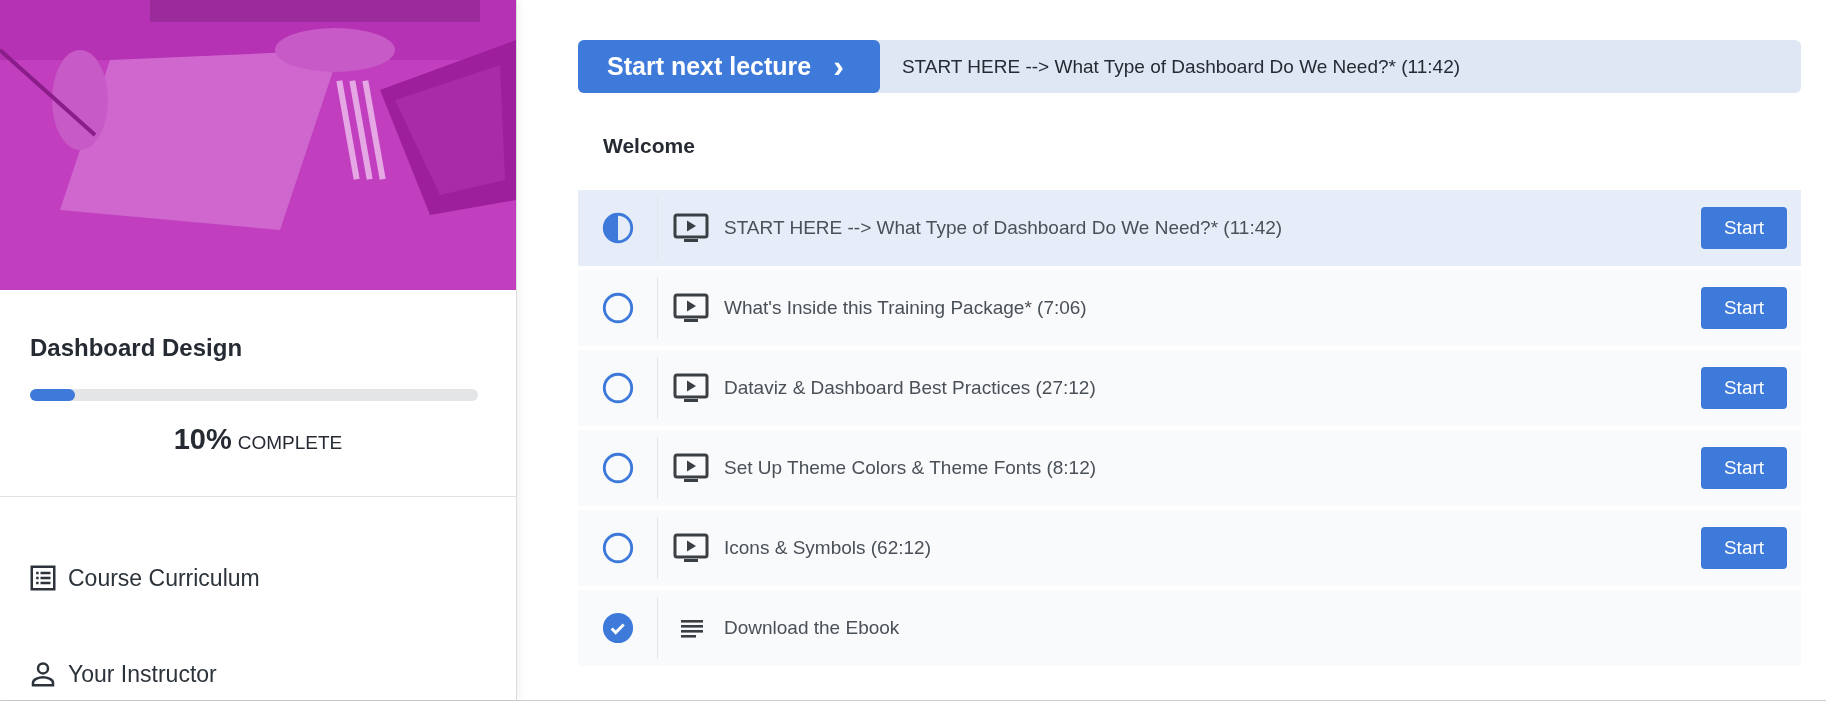  What do you see at coordinates (906, 308) in the screenshot?
I see `lecture-title: What's Inside this Training Package* (7:06)` at bounding box center [906, 308].